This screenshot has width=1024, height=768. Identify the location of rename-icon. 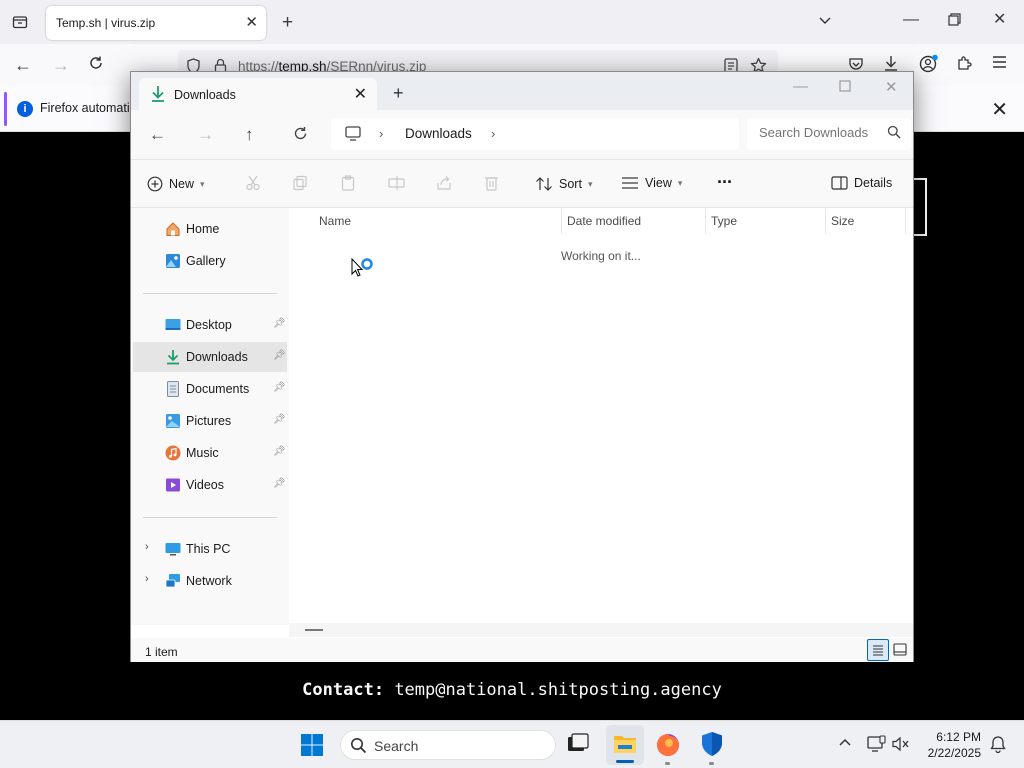
(396, 184).